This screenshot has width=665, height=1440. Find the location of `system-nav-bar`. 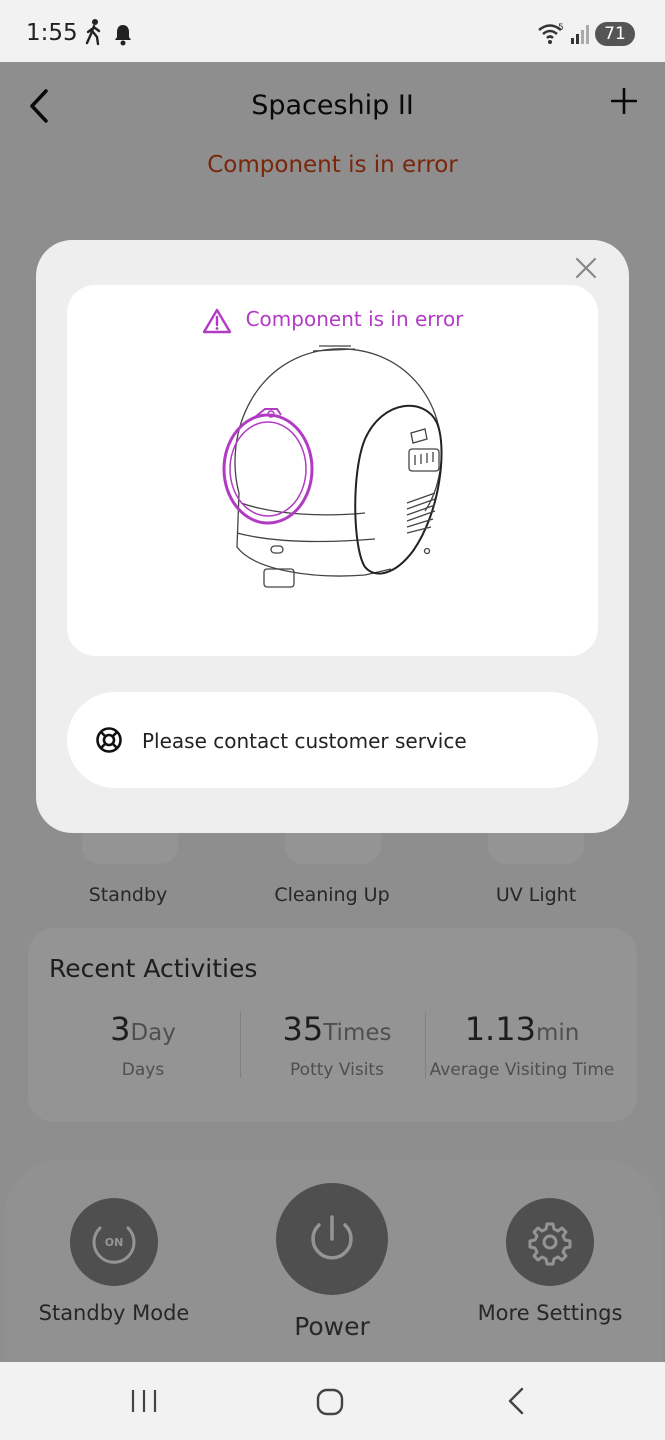

system-nav-bar is located at coordinates (332, 1401).